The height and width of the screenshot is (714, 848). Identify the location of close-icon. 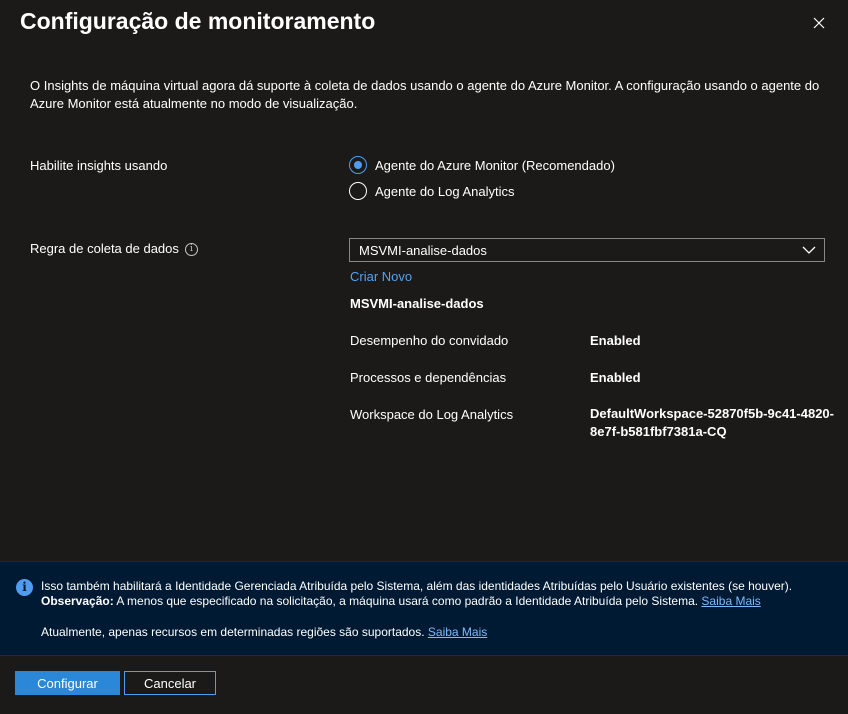
(819, 23).